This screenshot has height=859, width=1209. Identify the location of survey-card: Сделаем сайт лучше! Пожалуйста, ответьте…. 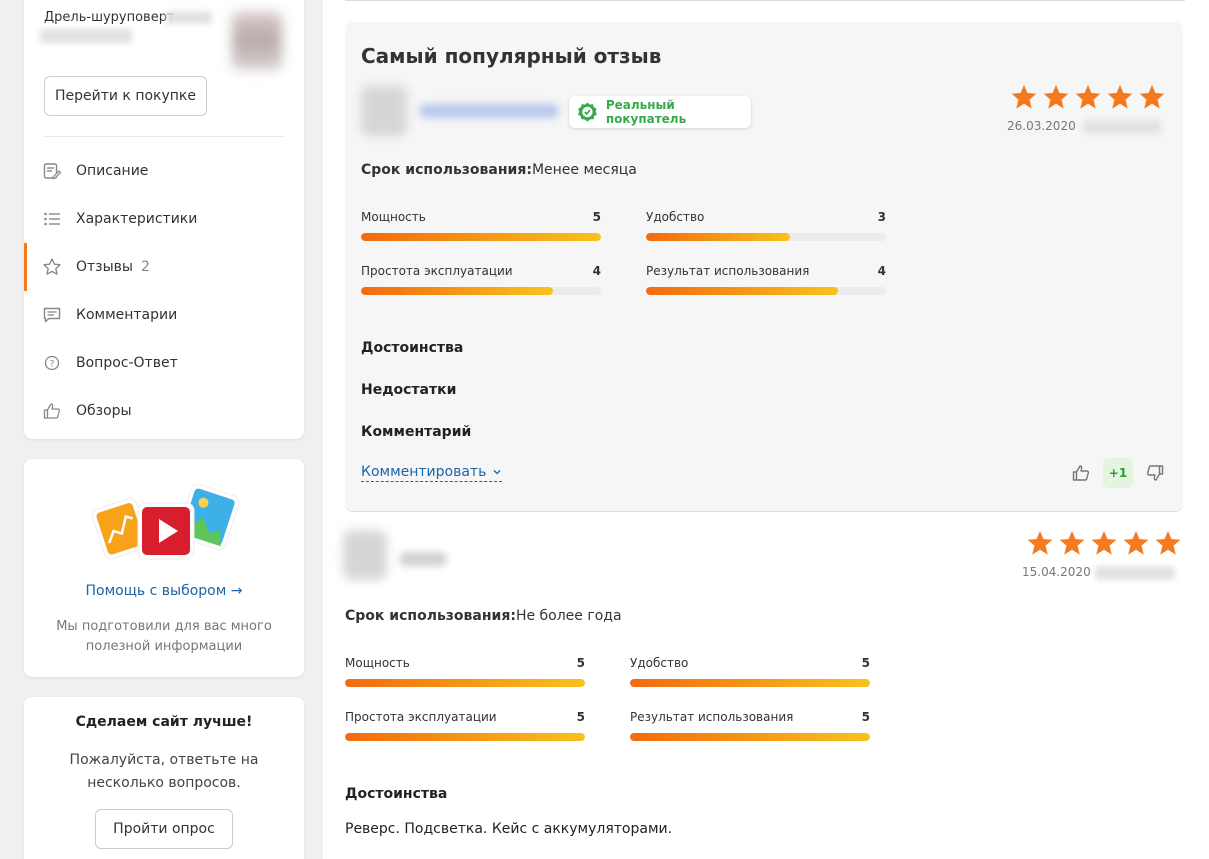
(164, 778).